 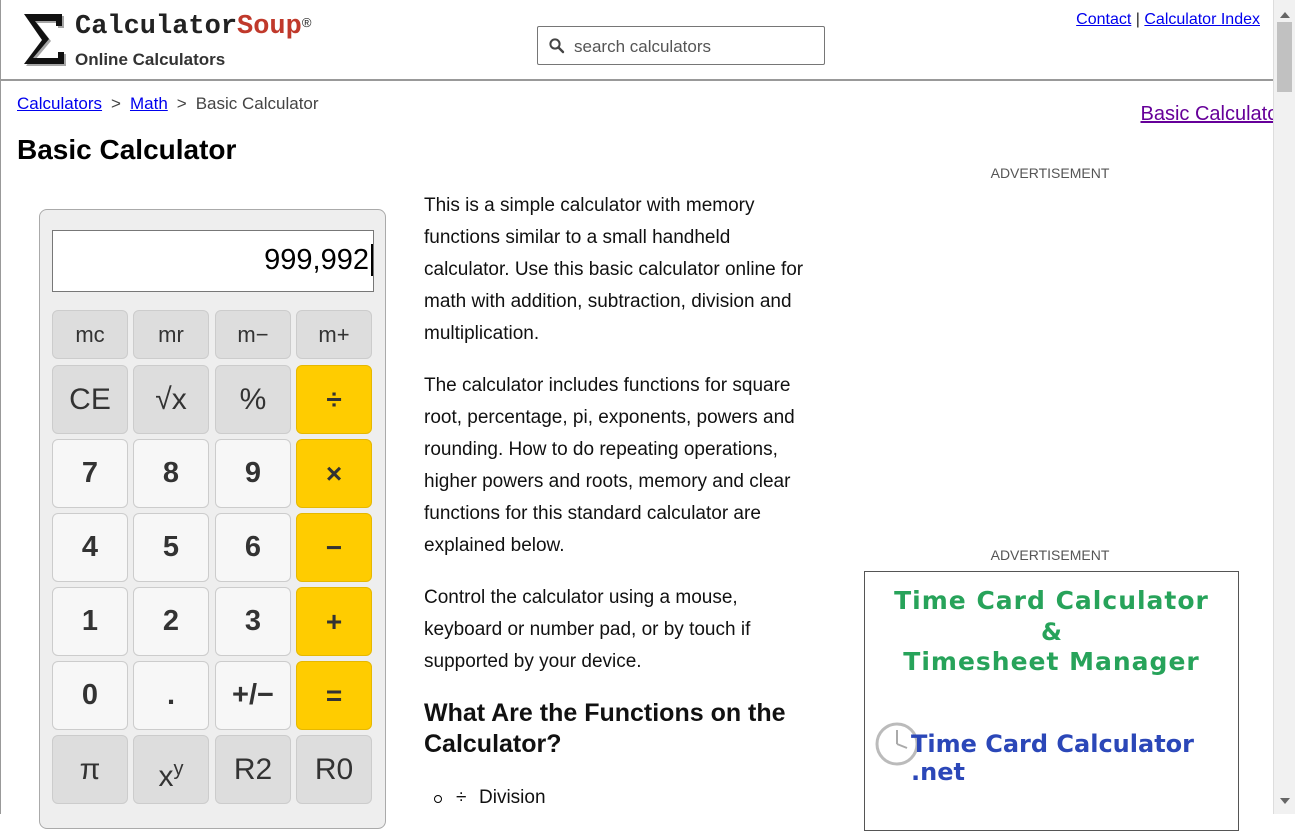 I want to click on search-box, so click(x=681, y=45).